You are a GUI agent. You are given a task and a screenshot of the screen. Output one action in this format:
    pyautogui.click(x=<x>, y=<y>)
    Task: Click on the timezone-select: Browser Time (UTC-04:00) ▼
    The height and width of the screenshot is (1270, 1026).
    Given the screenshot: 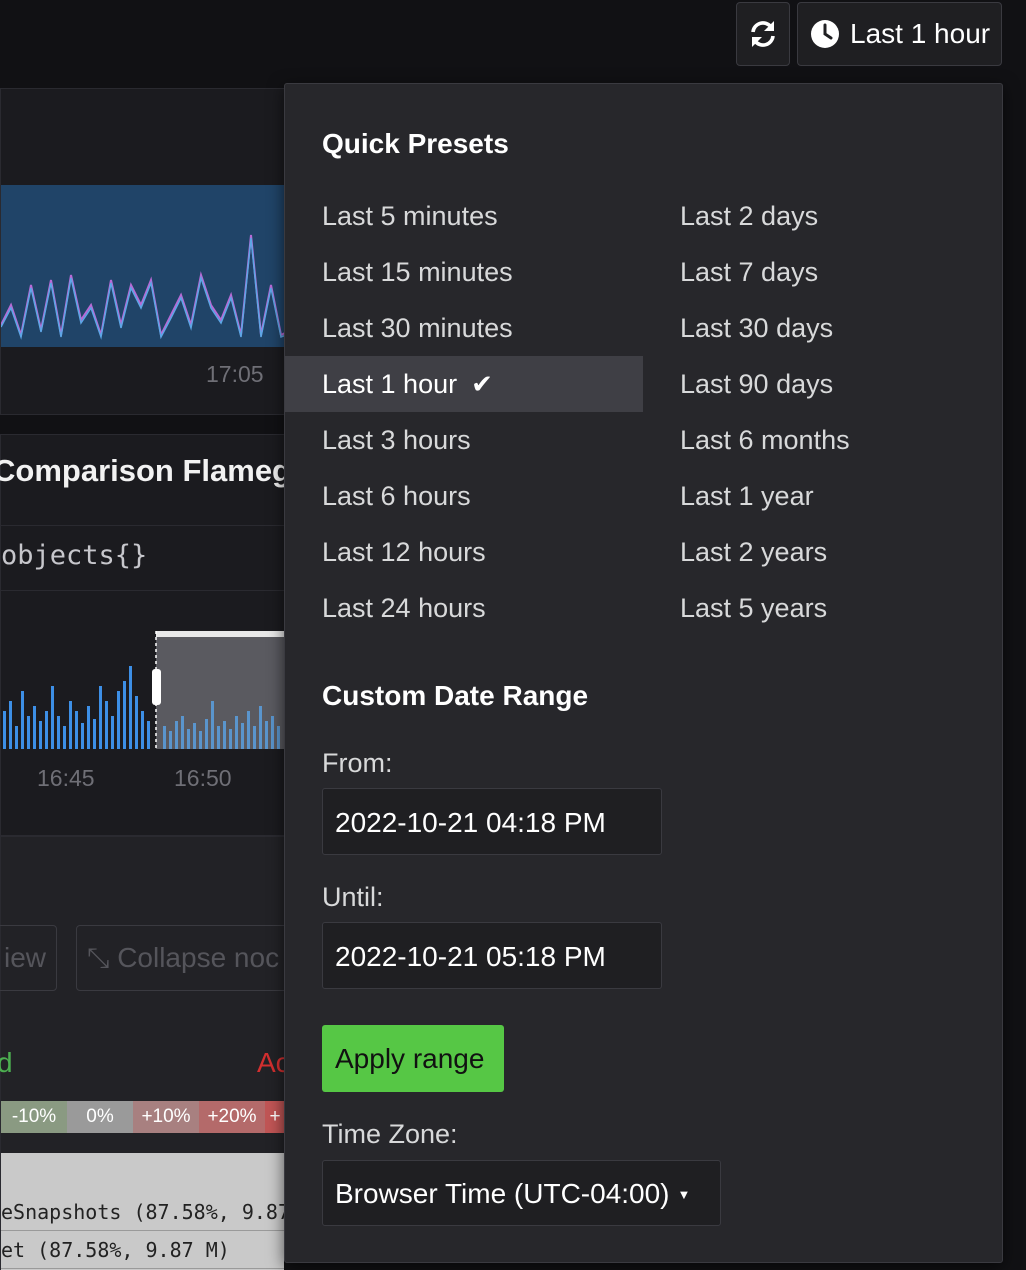 What is the action you would take?
    pyautogui.click(x=521, y=1193)
    